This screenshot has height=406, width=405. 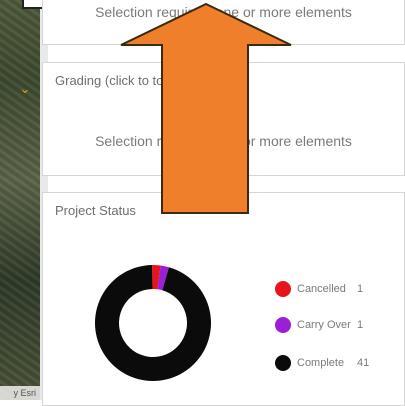 I want to click on project-status-title: Project Status, so click(x=95, y=210).